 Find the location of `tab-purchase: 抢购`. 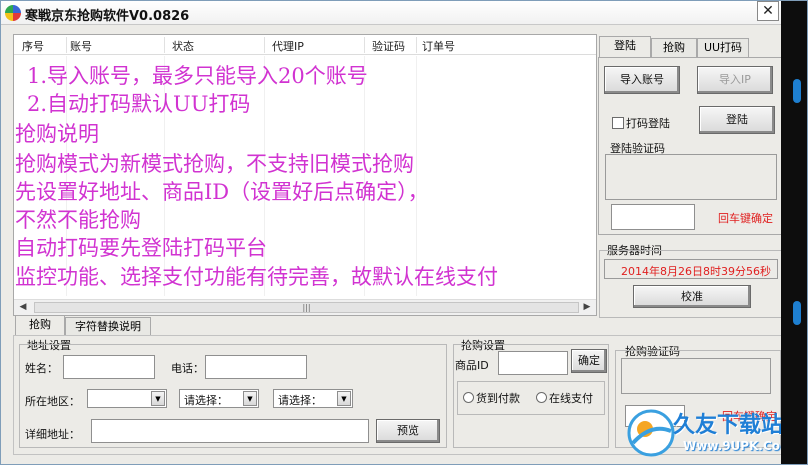

tab-purchase: 抢购 is located at coordinates (674, 47).